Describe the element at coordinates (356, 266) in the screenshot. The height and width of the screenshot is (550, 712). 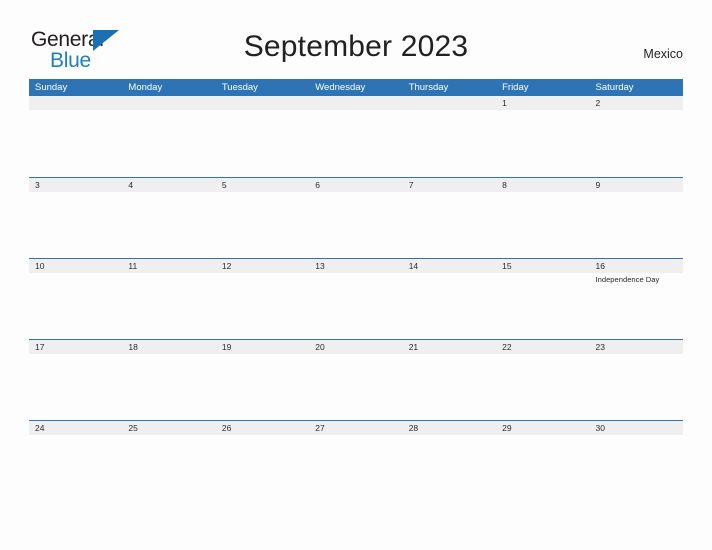
I see `day-number: 13` at that location.